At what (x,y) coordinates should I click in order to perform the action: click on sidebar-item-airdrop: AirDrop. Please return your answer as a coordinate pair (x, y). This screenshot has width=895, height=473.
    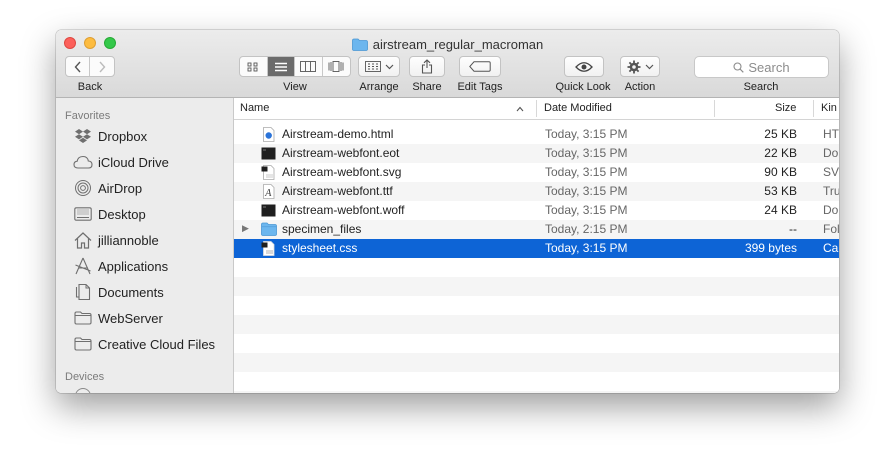
    Looking at the image, I should click on (107, 188).